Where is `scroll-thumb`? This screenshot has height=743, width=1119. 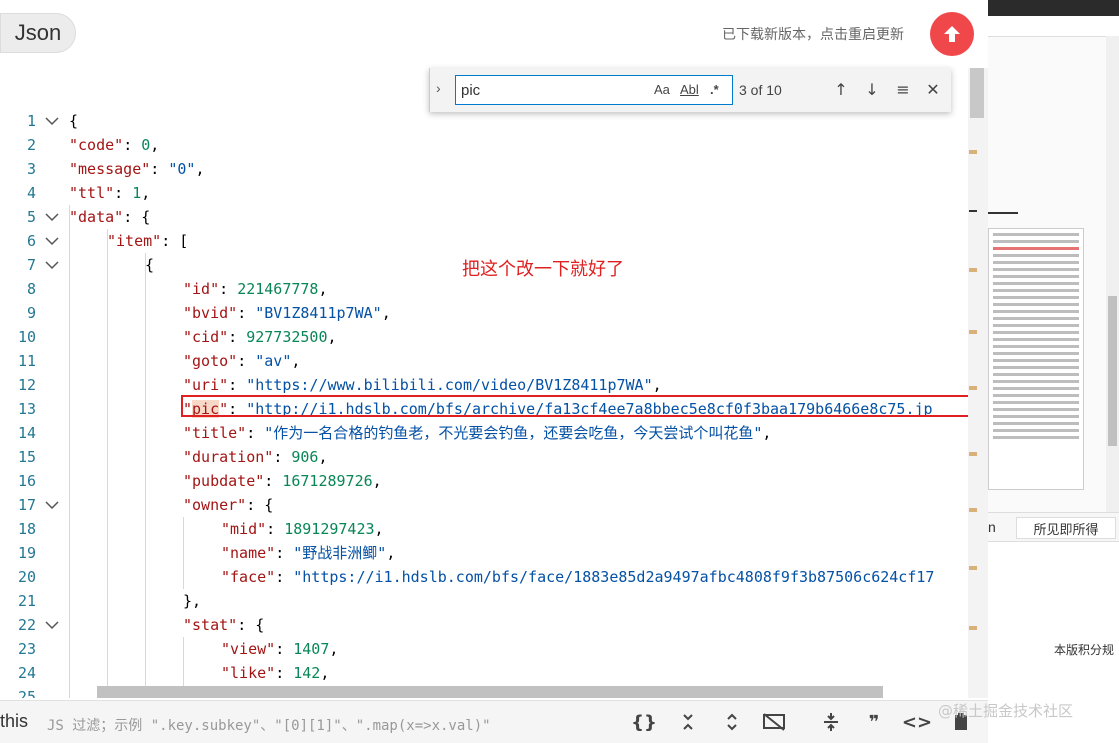
scroll-thumb is located at coordinates (977, 93).